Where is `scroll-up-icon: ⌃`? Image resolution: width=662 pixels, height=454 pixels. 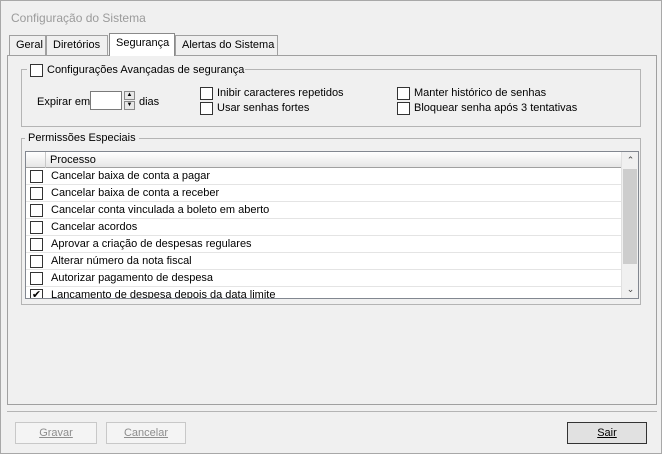 scroll-up-icon: ⌃ is located at coordinates (630, 160).